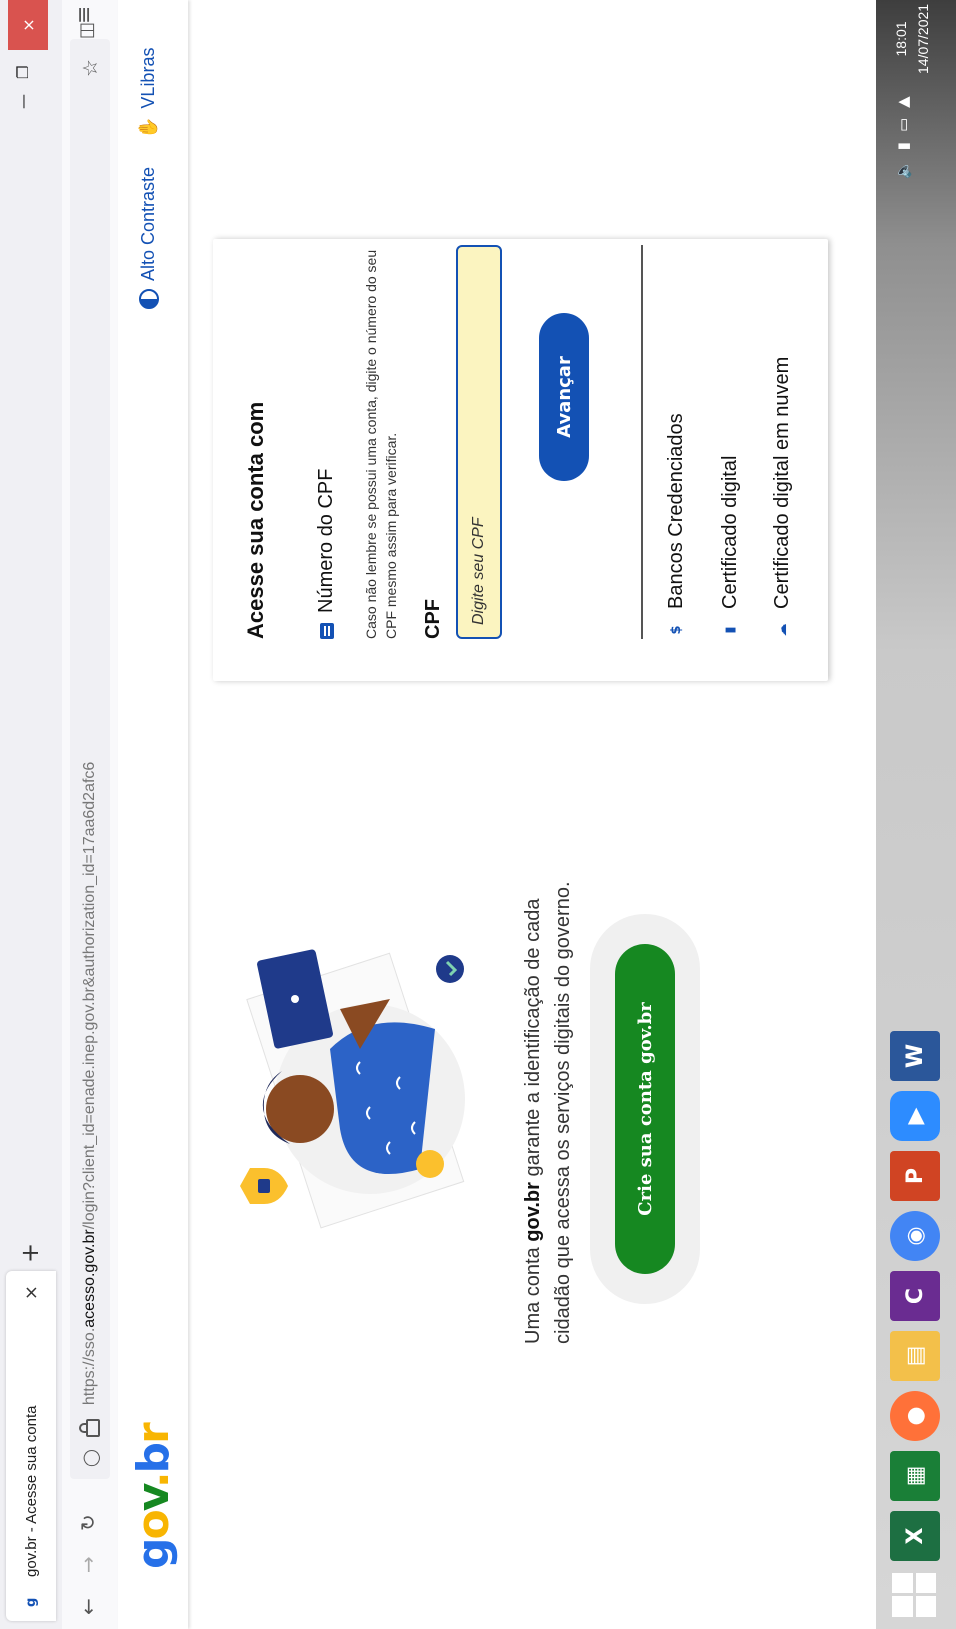  What do you see at coordinates (23, 72) in the screenshot?
I see `restore-icon: ❐` at bounding box center [23, 72].